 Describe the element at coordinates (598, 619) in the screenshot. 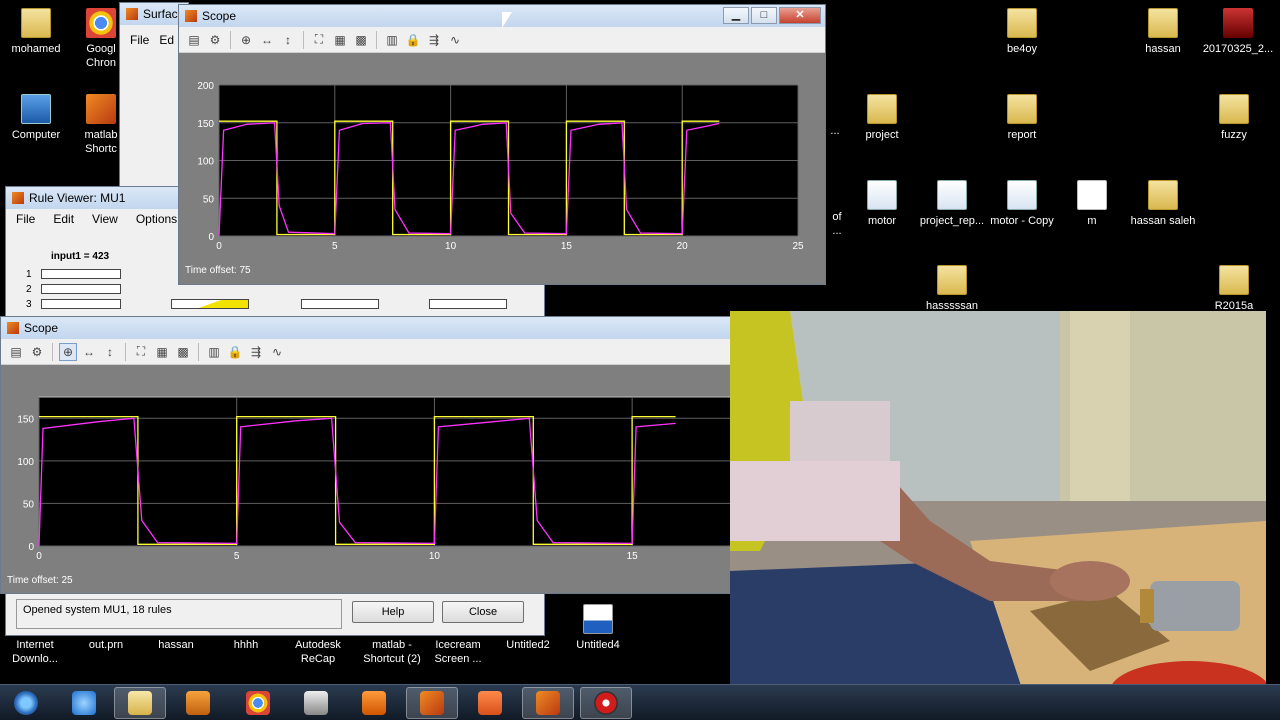

I see `cpp-file-icon` at that location.